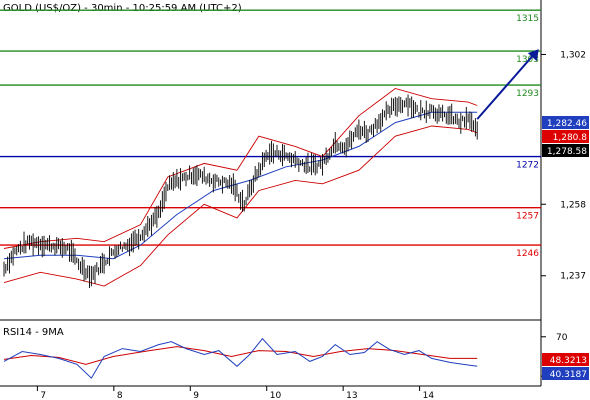 Image resolution: width=590 pixels, height=400 pixels. What do you see at coordinates (573, 55) in the screenshot?
I see `y-tick-label: 1,302` at bounding box center [573, 55].